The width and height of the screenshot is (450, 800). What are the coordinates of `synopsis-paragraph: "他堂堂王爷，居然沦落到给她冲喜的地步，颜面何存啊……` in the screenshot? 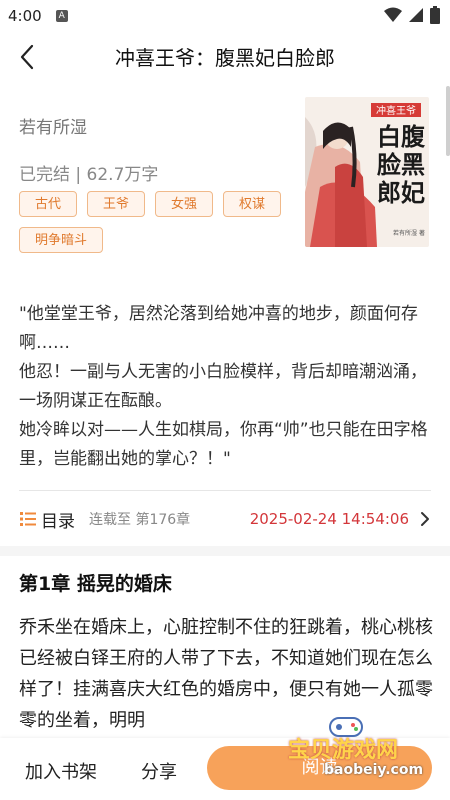 It's located at (218, 328).